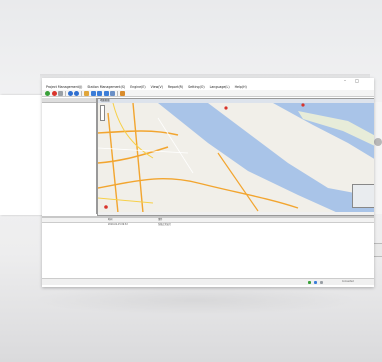  I want to click on menu-engine: Engine(E), so click(137, 87).